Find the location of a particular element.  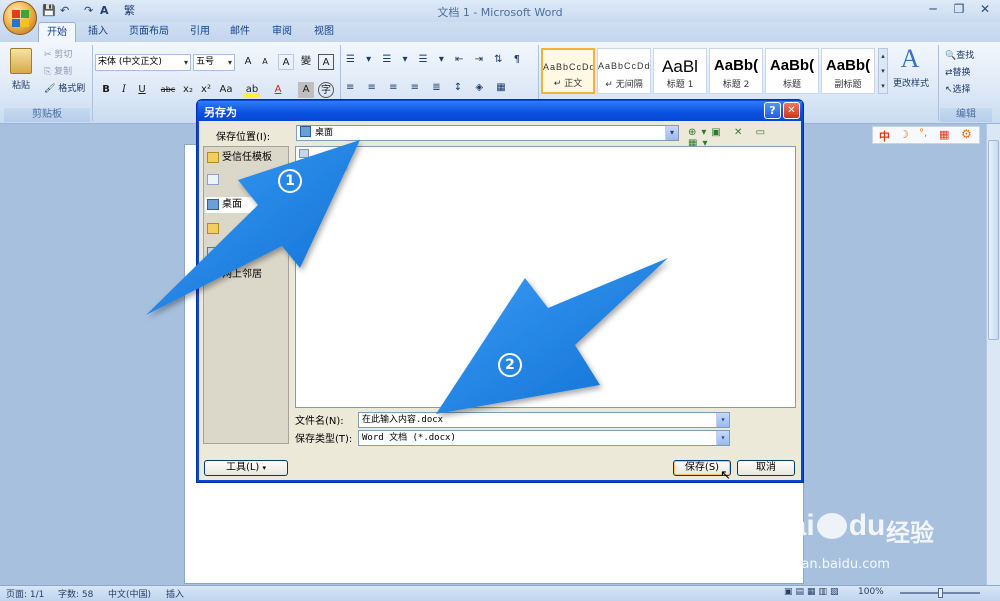

scroll-thumb is located at coordinates (993, 240).